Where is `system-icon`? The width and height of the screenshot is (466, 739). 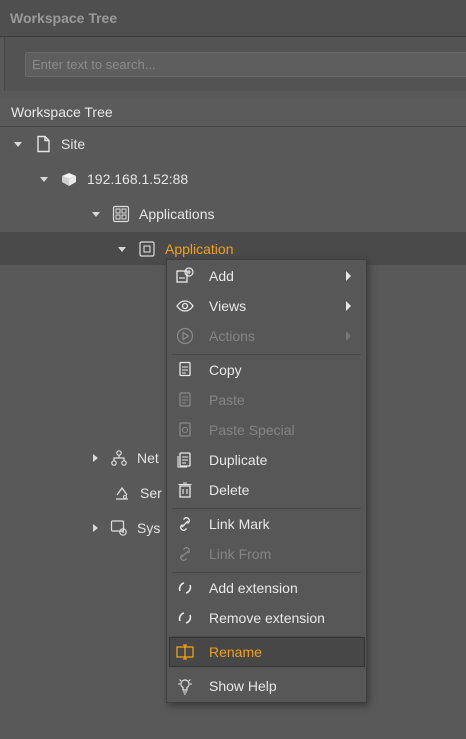
system-icon is located at coordinates (118, 528).